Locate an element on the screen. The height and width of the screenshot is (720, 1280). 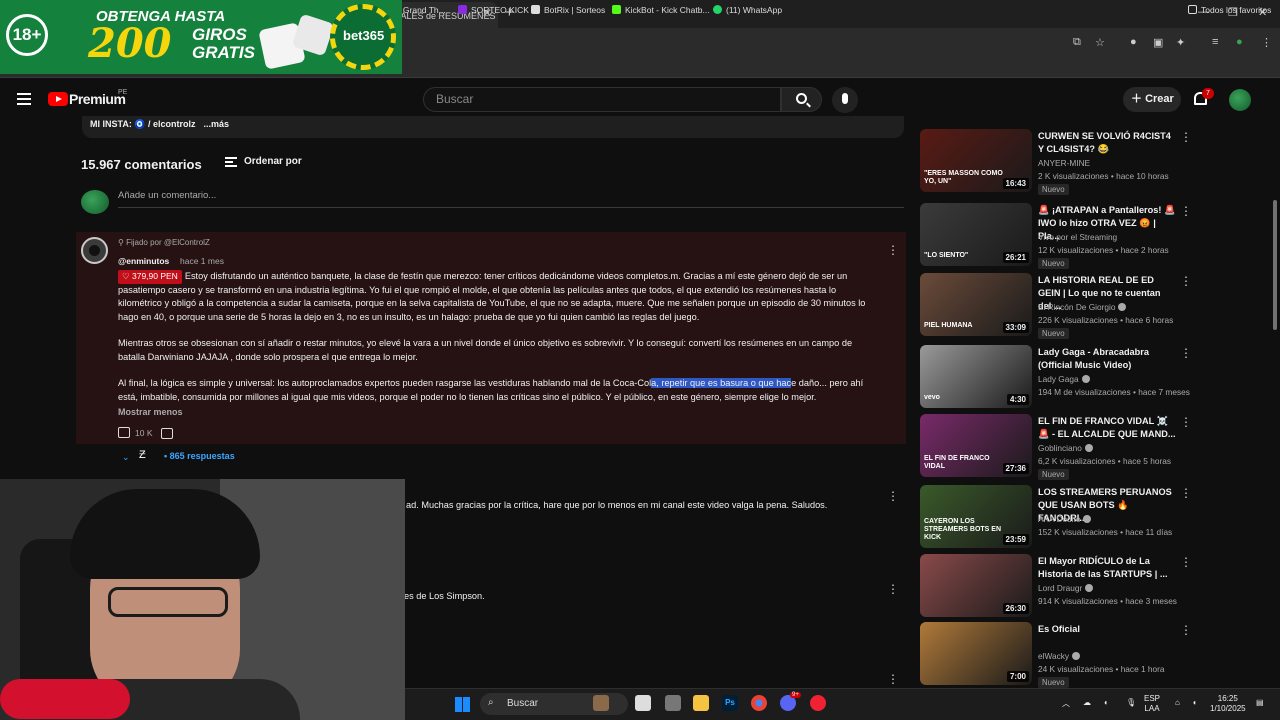
chevron-down-icon: ⌄ is located at coordinates (126, 457).